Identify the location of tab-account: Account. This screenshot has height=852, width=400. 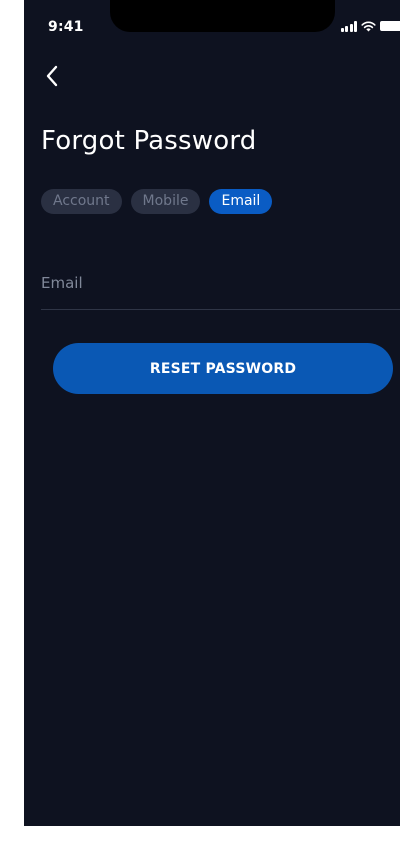
(81, 201).